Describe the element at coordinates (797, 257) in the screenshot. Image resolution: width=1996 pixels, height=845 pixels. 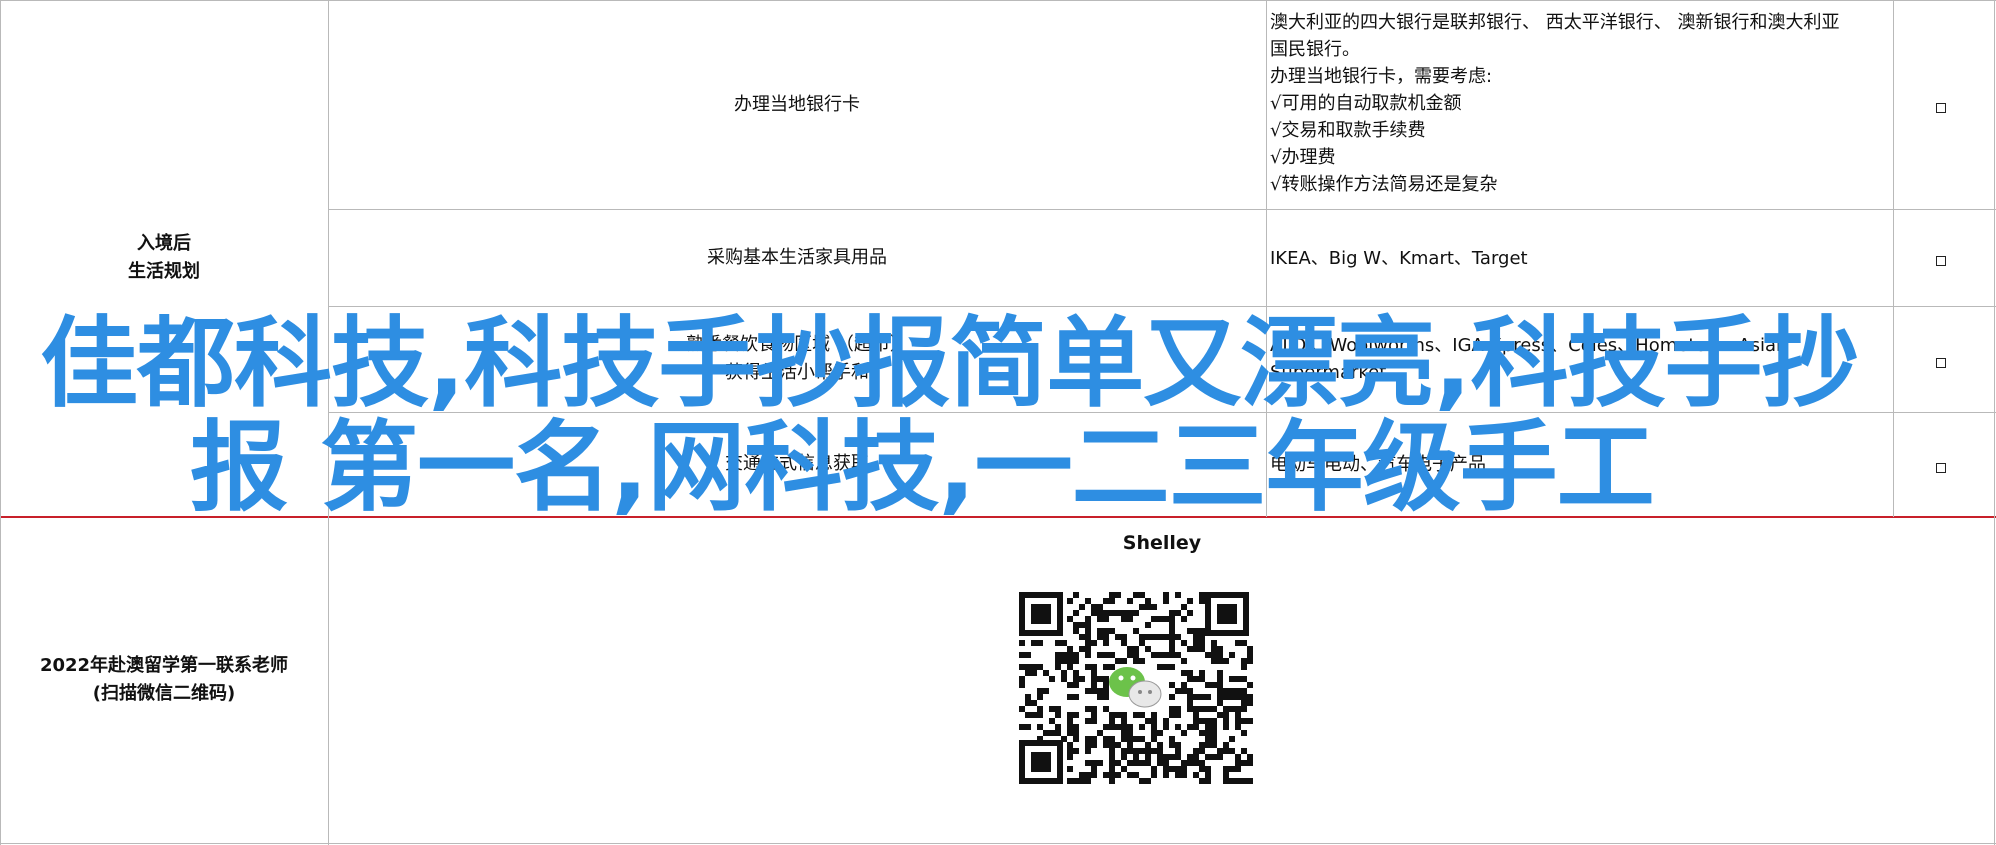
I see `table-row-item: 采购基本生活家具用品` at that location.